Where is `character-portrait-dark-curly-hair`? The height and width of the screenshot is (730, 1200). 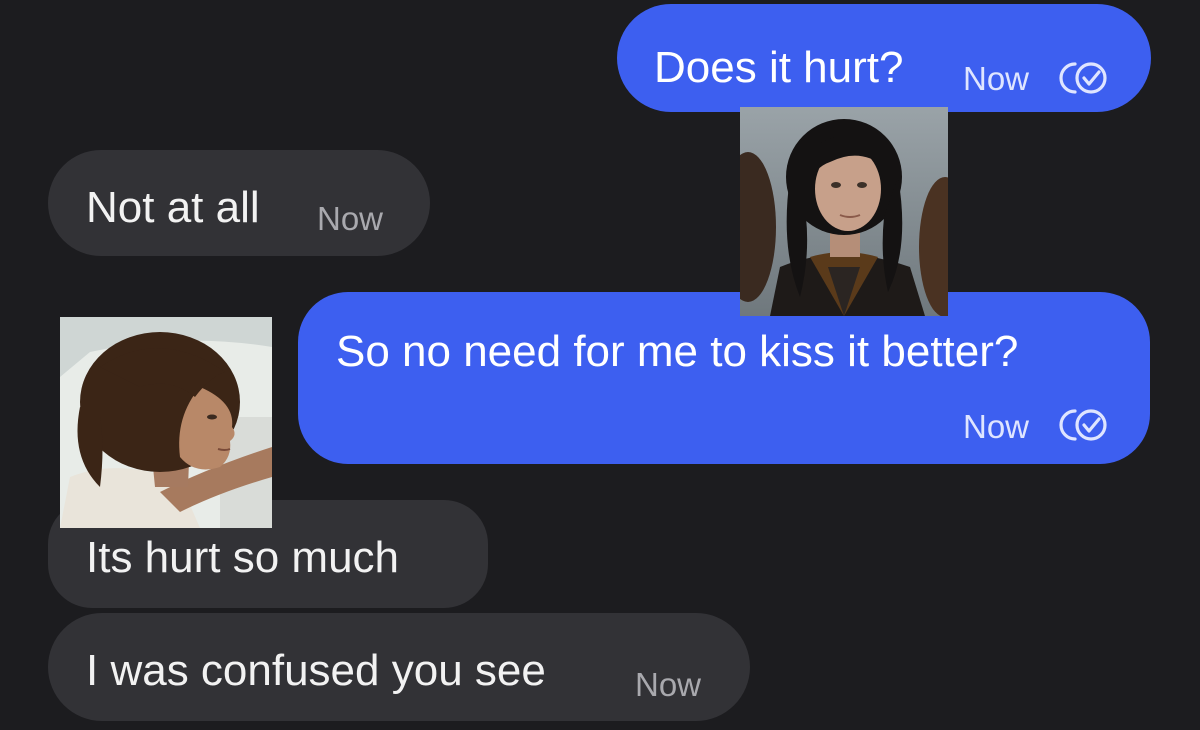 character-portrait-dark-curly-hair is located at coordinates (844, 211).